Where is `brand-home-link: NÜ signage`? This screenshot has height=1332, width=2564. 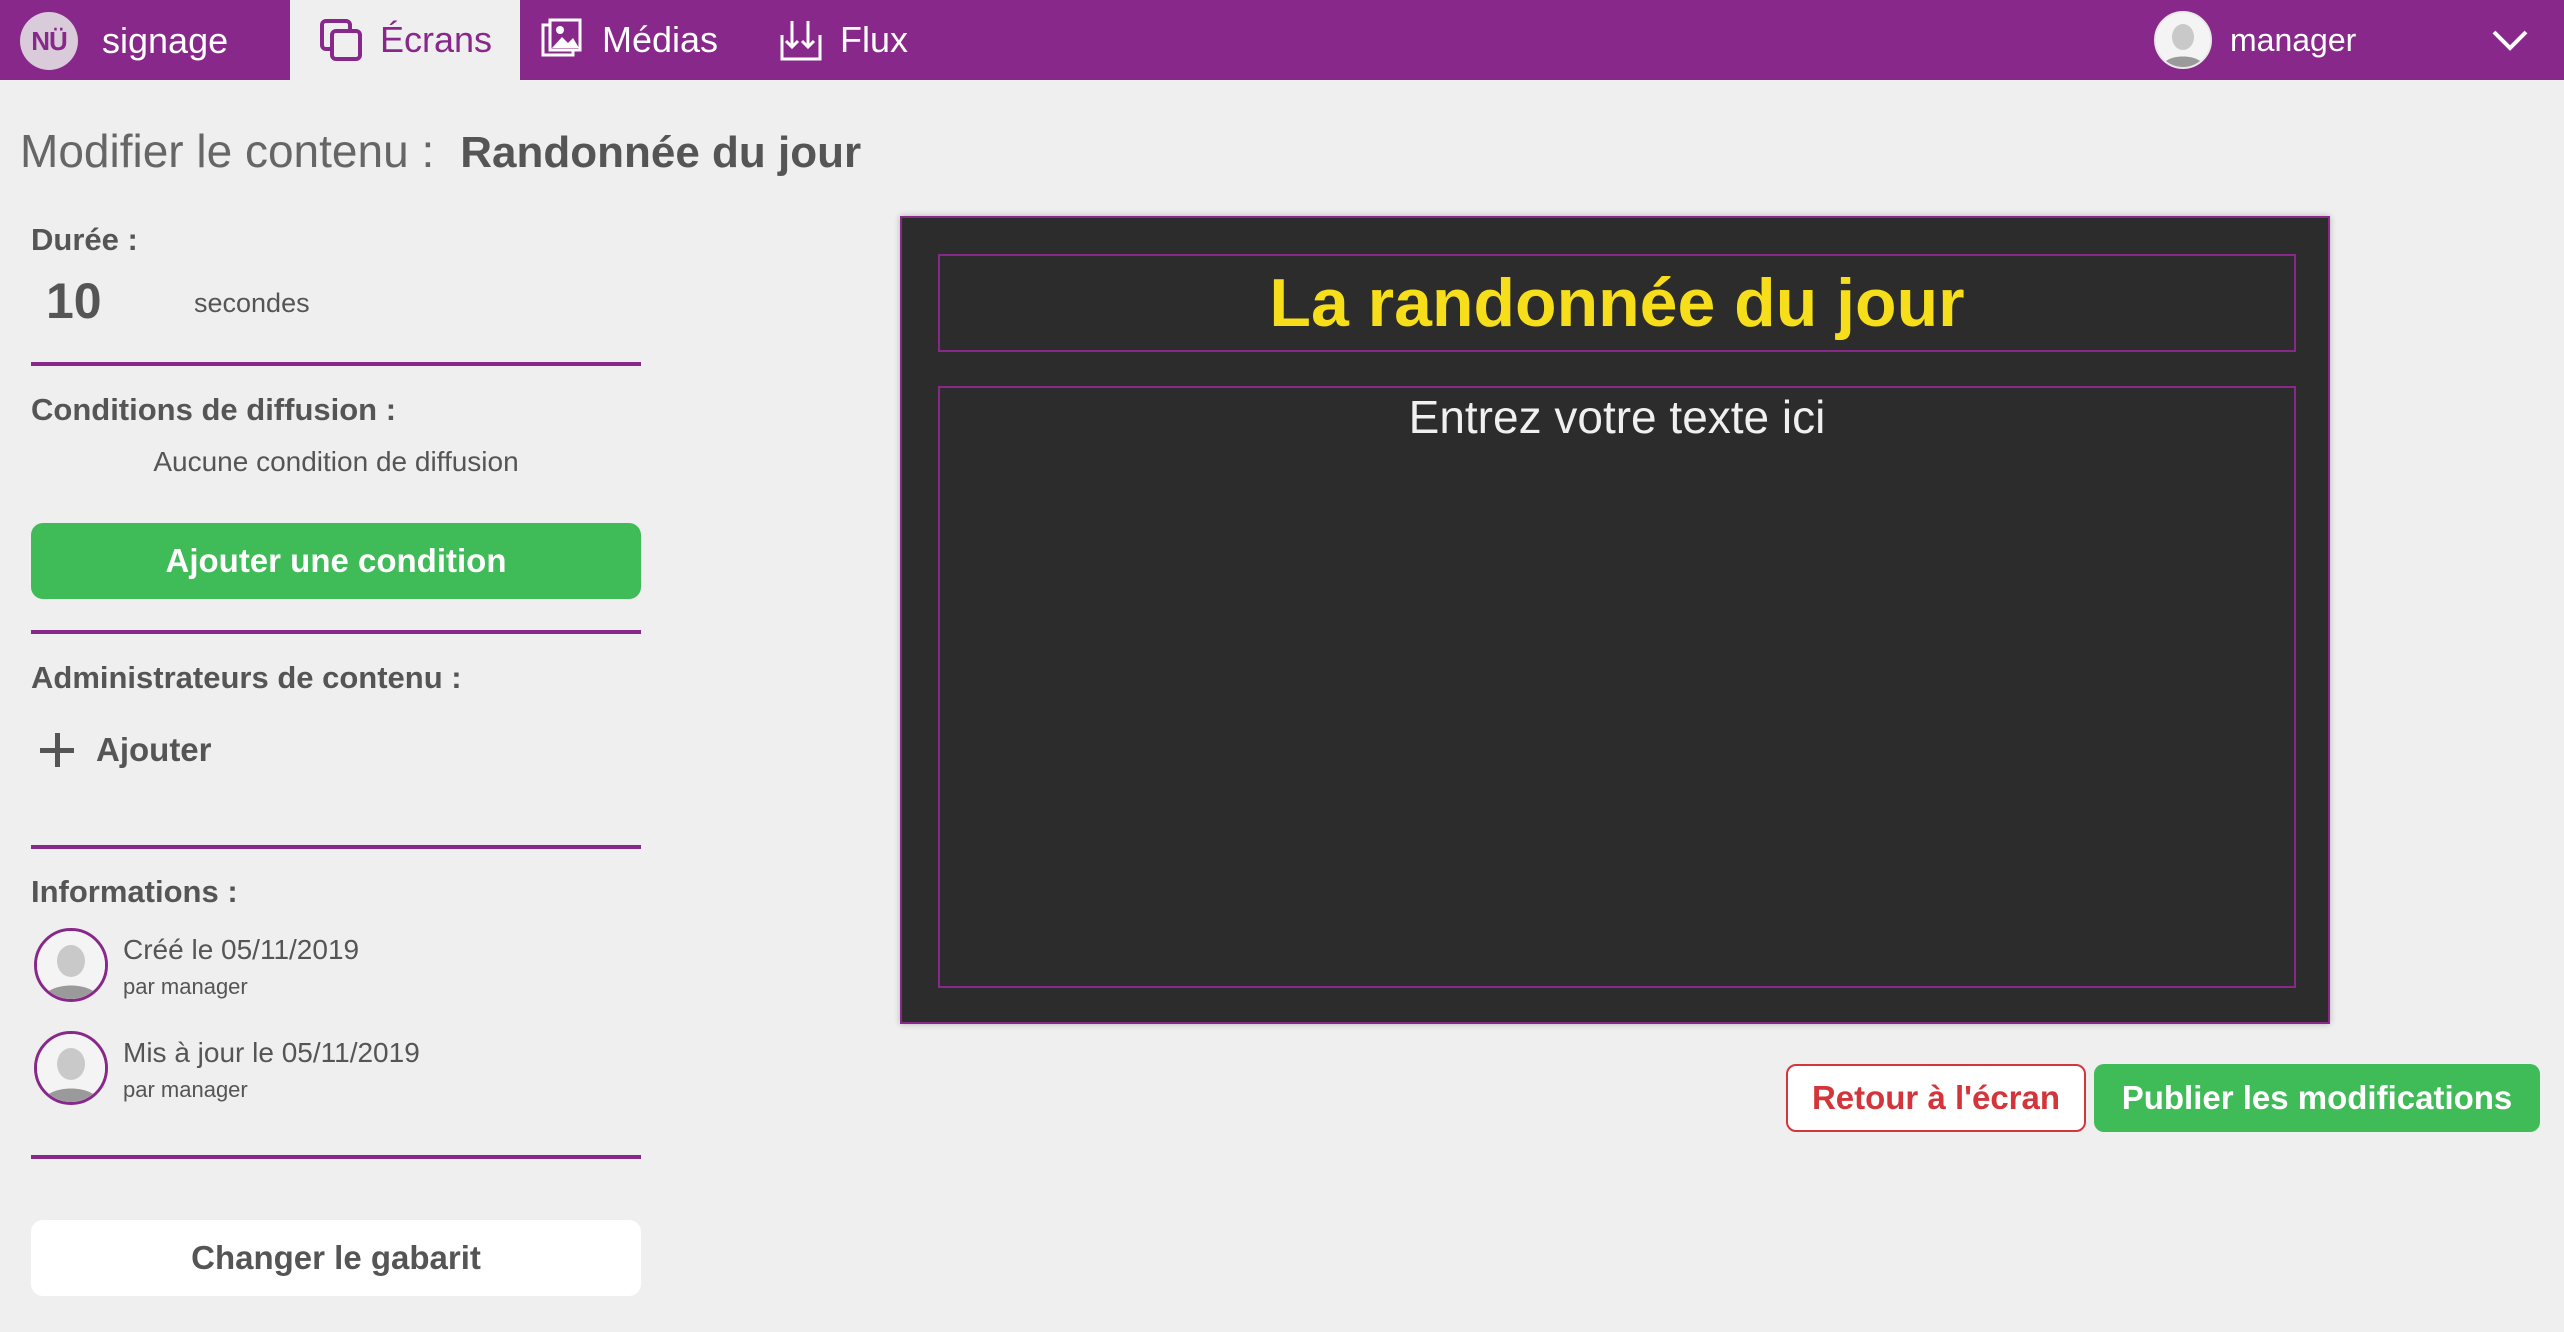 brand-home-link: NÜ signage is located at coordinates (124, 41).